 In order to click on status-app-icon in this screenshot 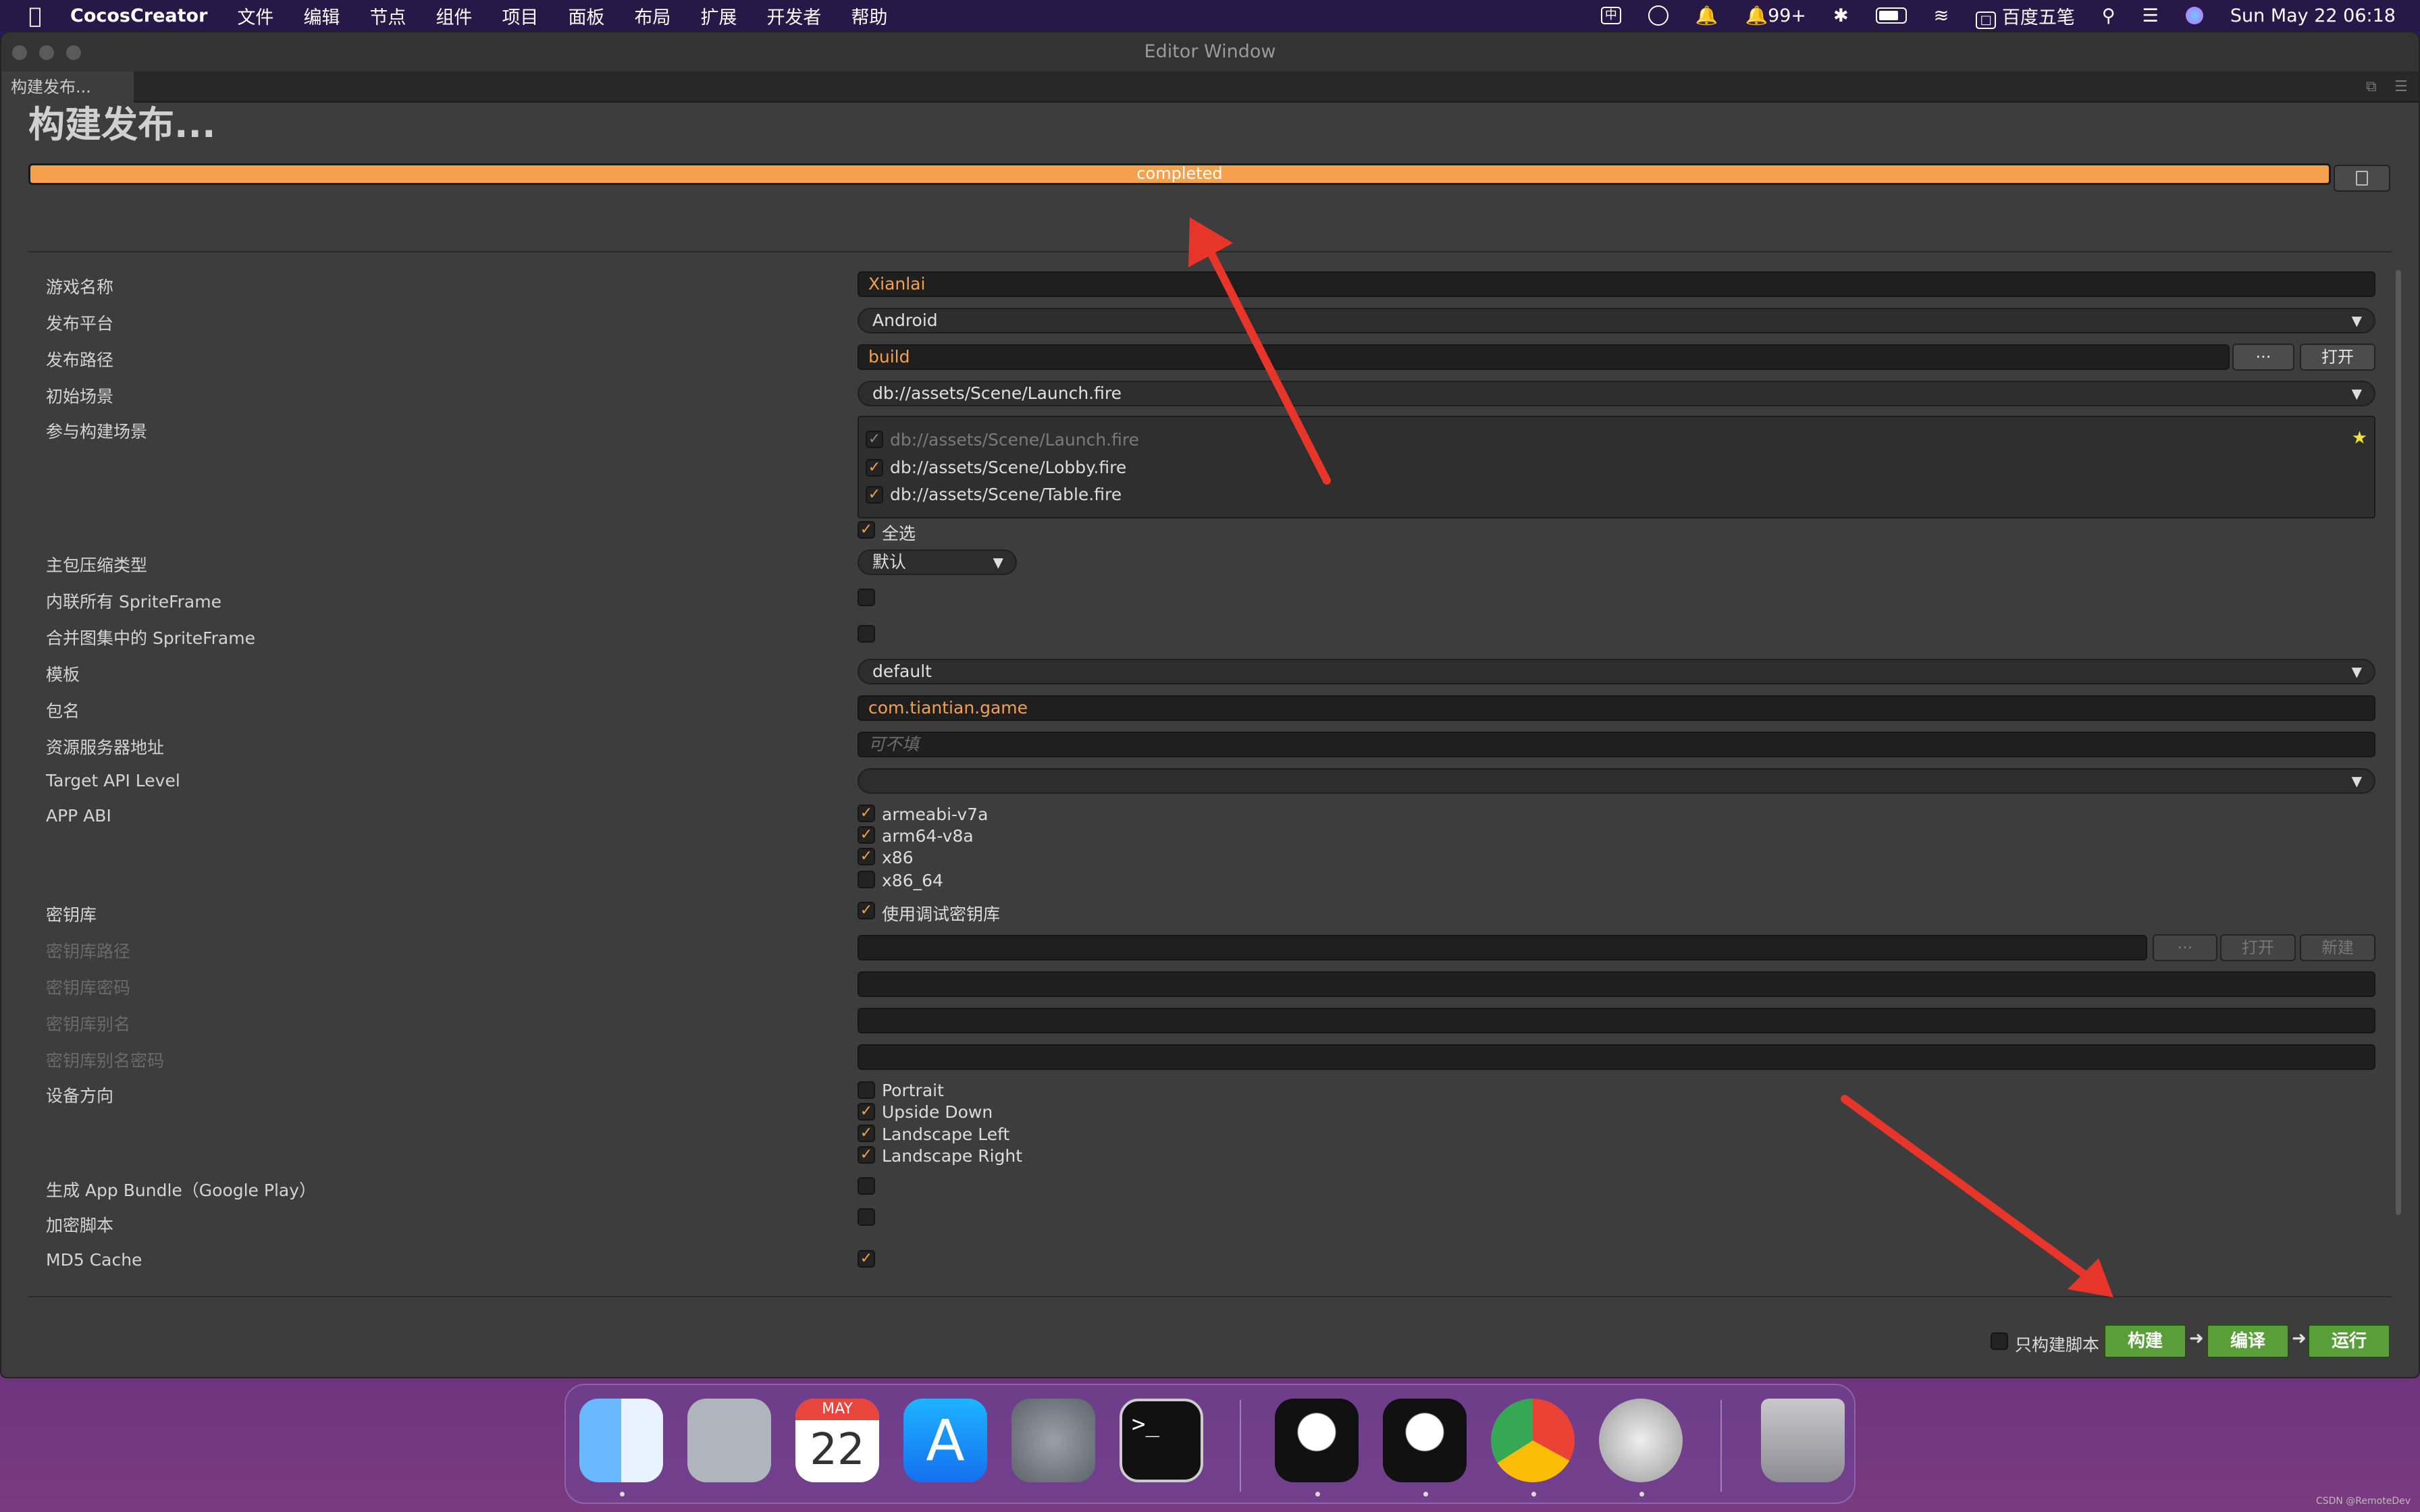, I will do `click(1658, 15)`.